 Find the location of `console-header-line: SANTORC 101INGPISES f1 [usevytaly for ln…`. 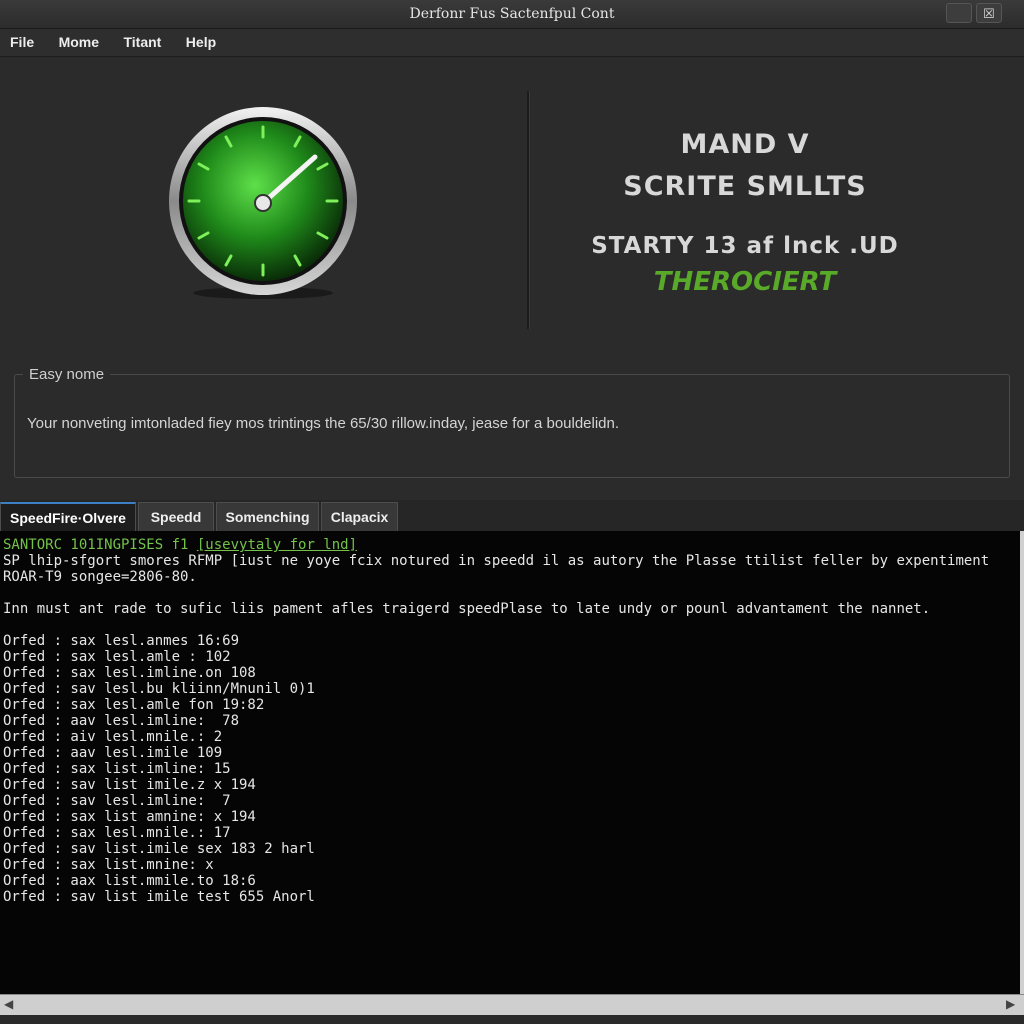

console-header-line: SANTORC 101INGPISES f1 [usevytaly for ln… is located at coordinates (180, 545).